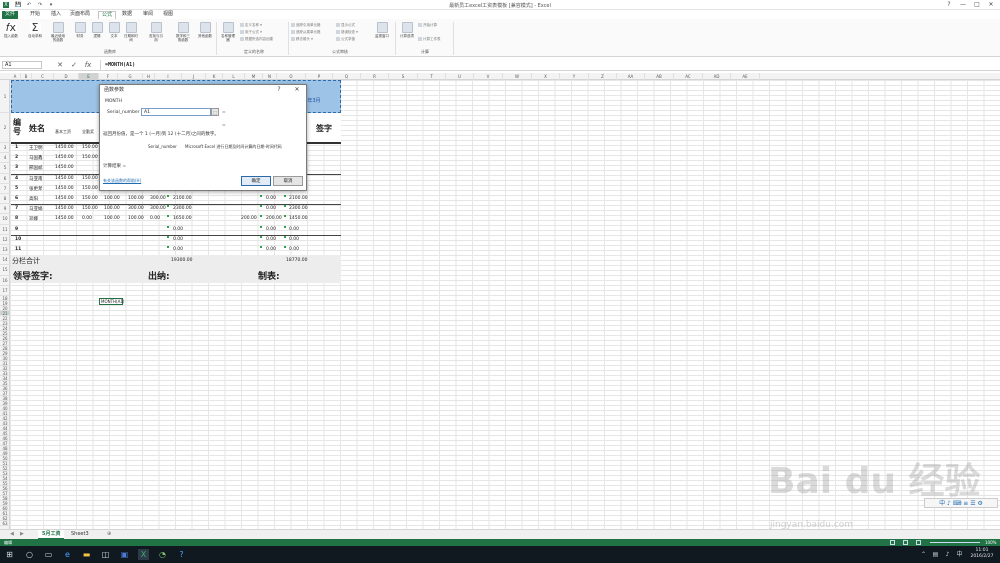 This screenshot has height=563, width=1000. I want to click on insert-function-icon: fx, so click(88, 65).